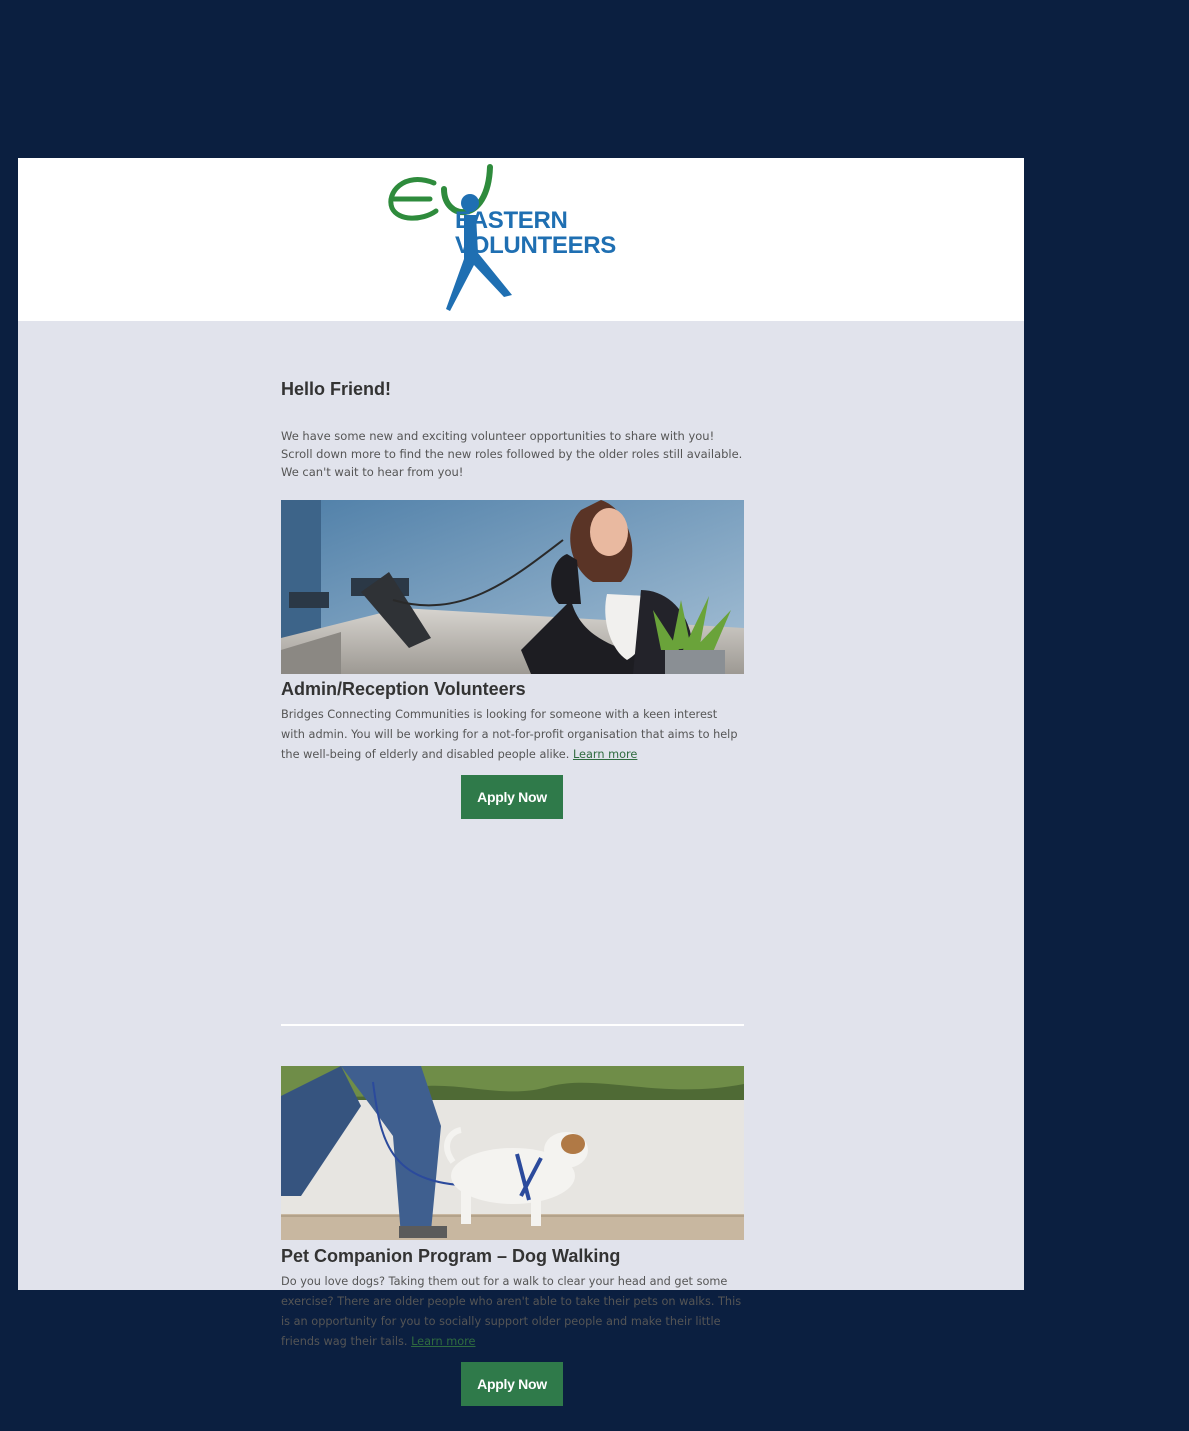  I want to click on role-title: Pet Companion Program – Dog Walking, so click(451, 1256).